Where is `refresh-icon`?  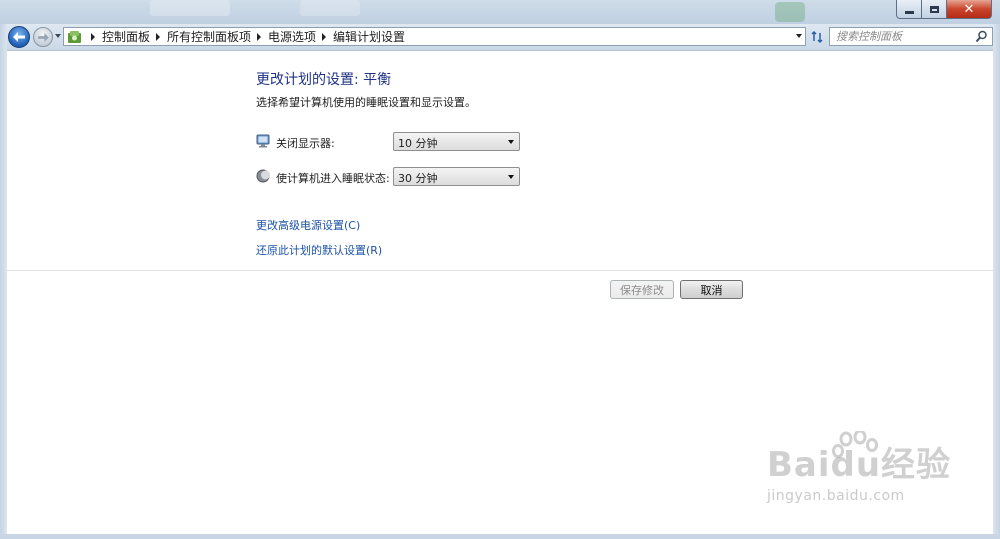 refresh-icon is located at coordinates (817, 37).